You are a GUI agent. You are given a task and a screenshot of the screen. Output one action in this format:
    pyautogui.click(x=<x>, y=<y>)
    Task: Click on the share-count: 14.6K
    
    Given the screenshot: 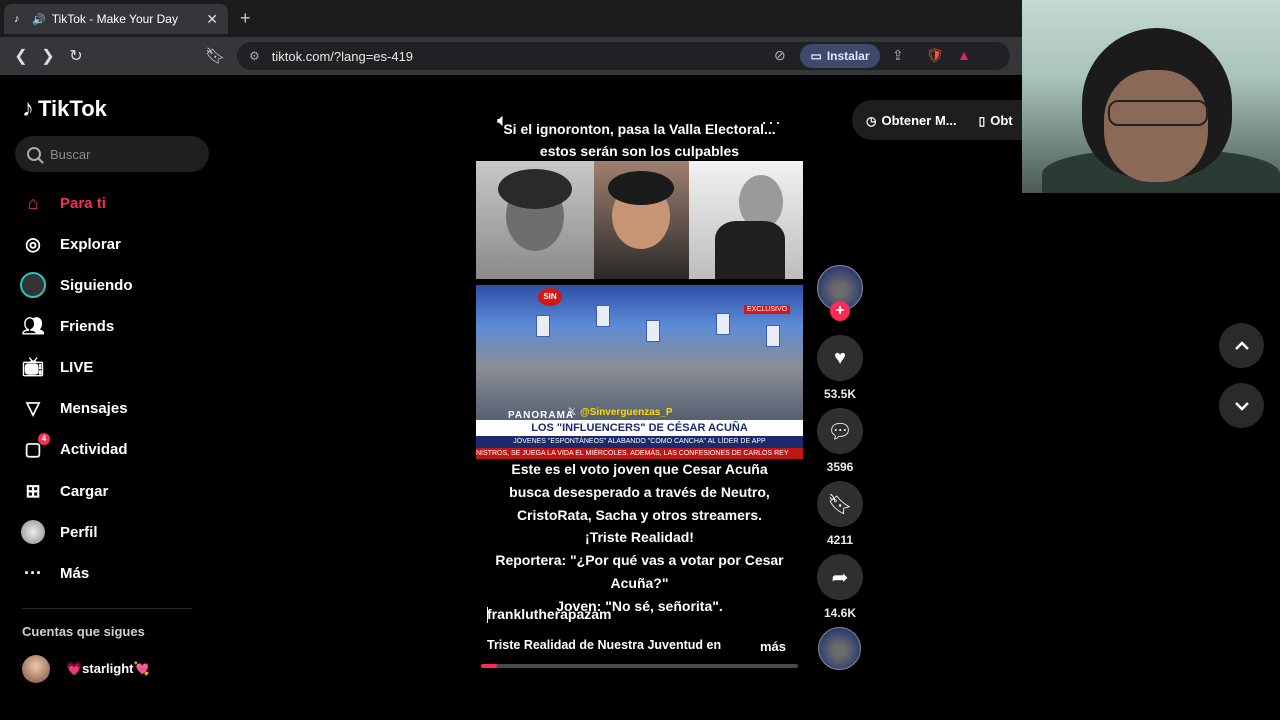 What is the action you would take?
    pyautogui.click(x=840, y=613)
    